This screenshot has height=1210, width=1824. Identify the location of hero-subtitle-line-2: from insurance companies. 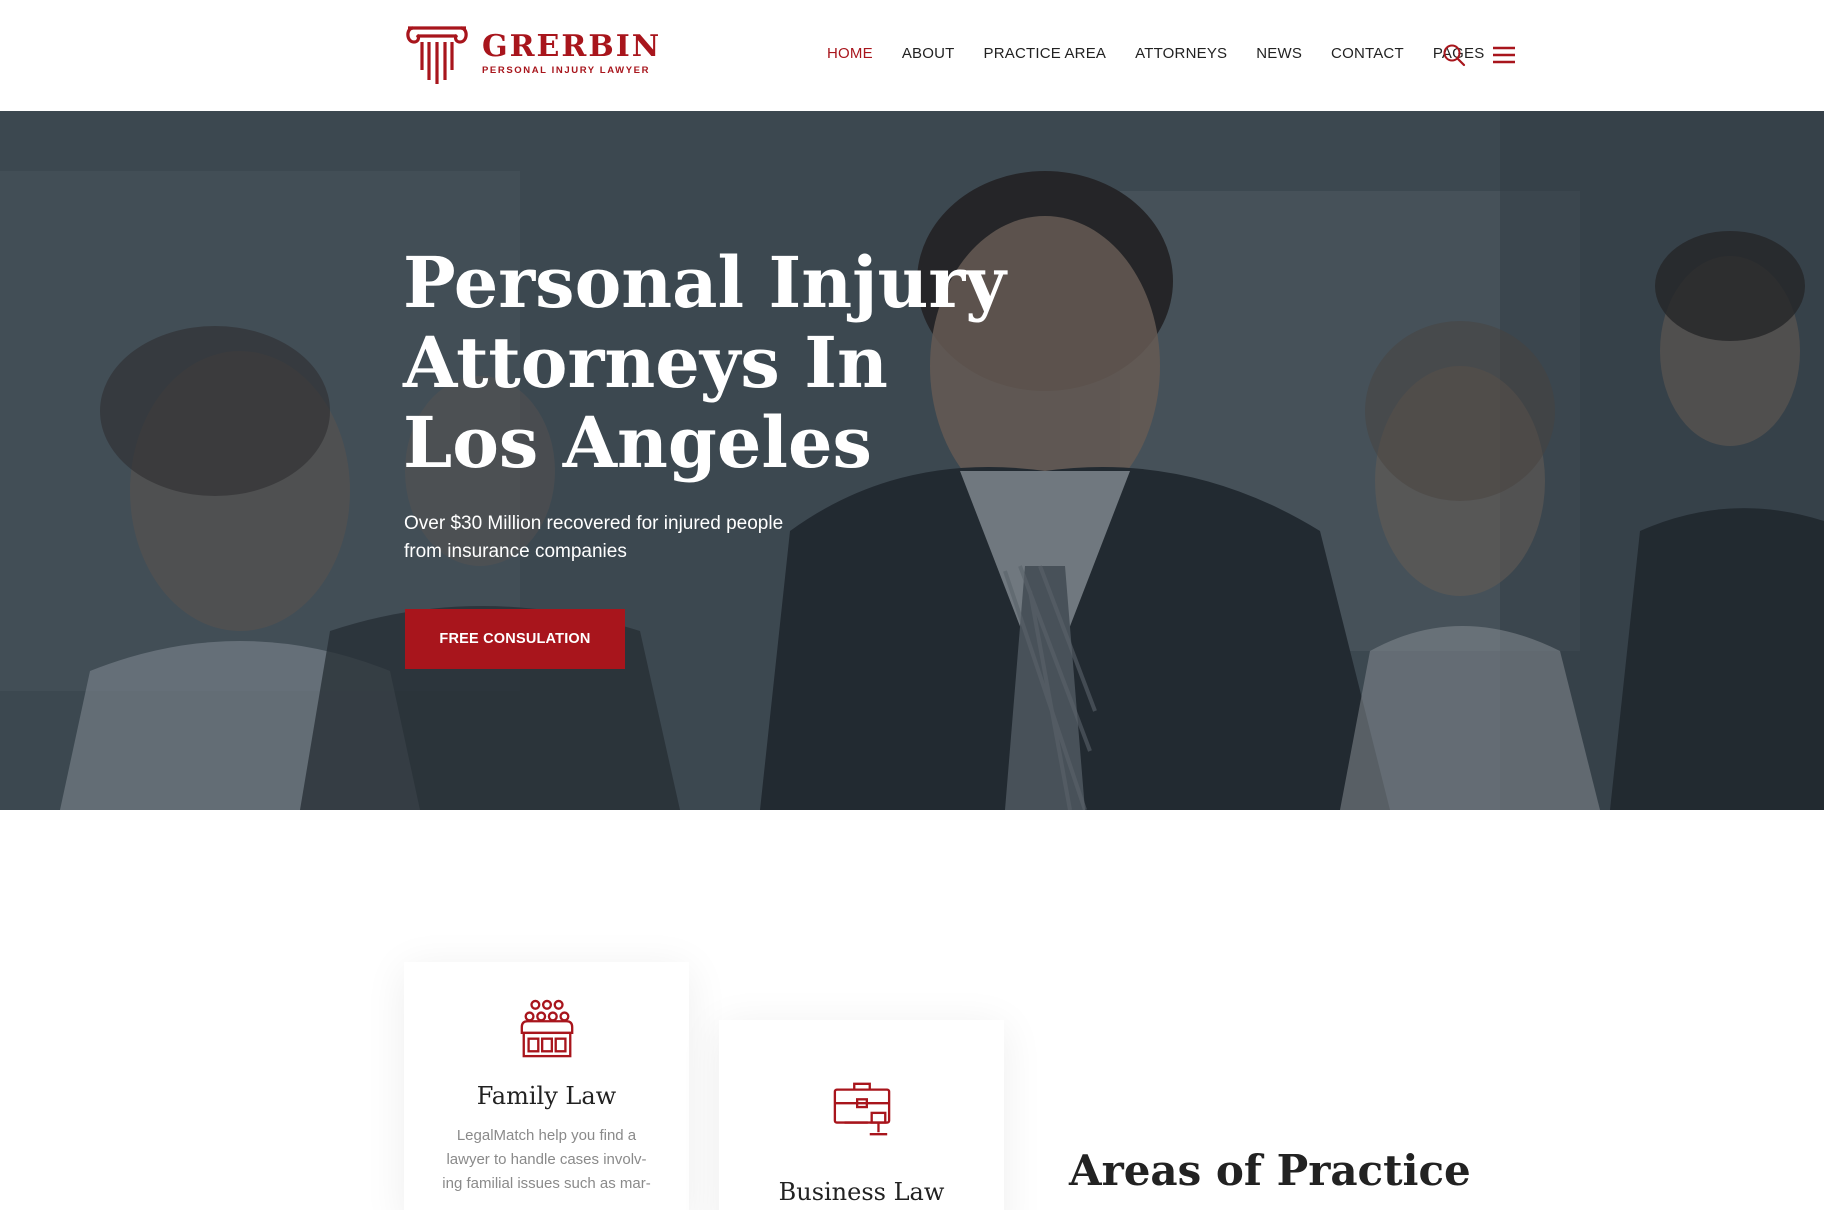
(515, 551).